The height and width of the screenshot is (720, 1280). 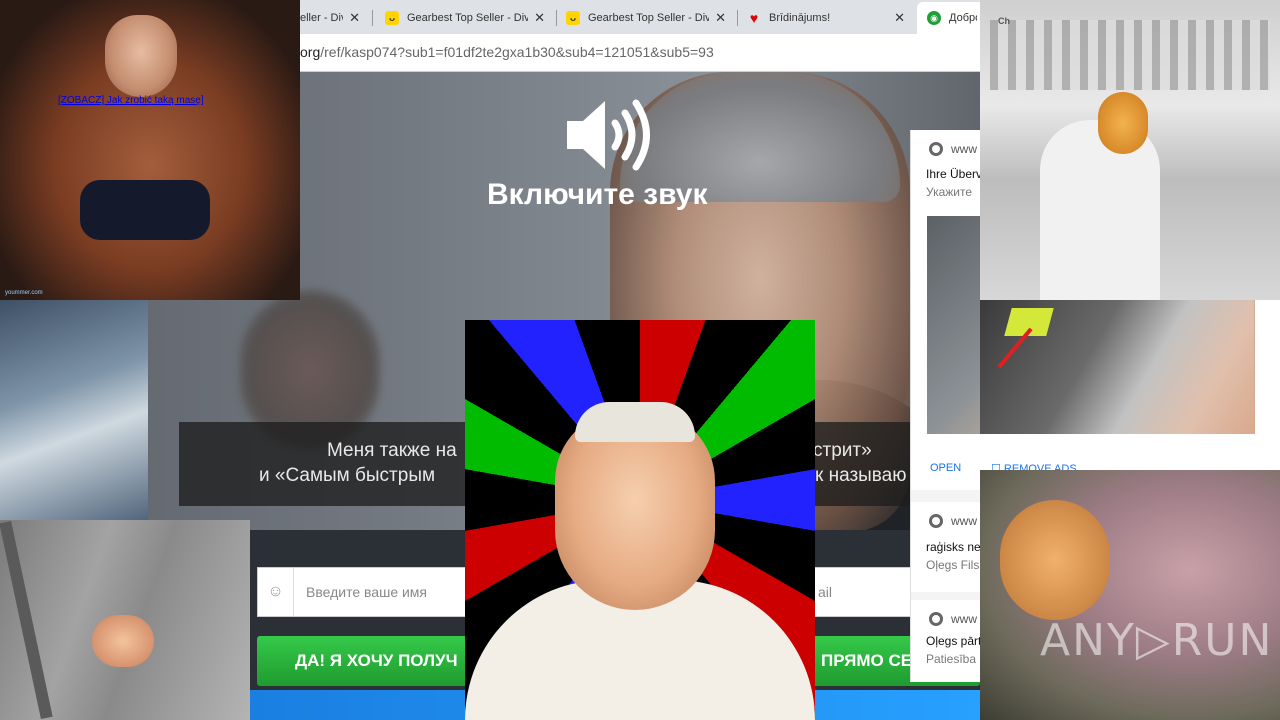 I want to click on shorts-shape, so click(x=145, y=210).